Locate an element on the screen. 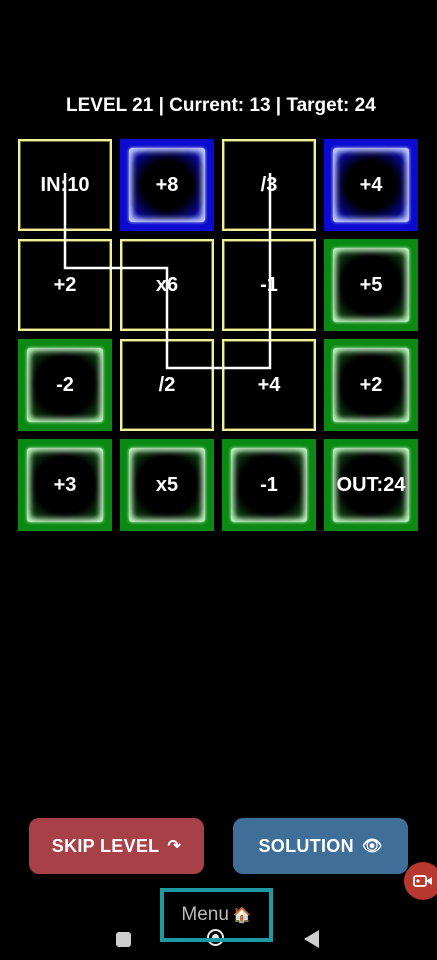  grid-tile-r1-c1: x6 is located at coordinates (167, 285).